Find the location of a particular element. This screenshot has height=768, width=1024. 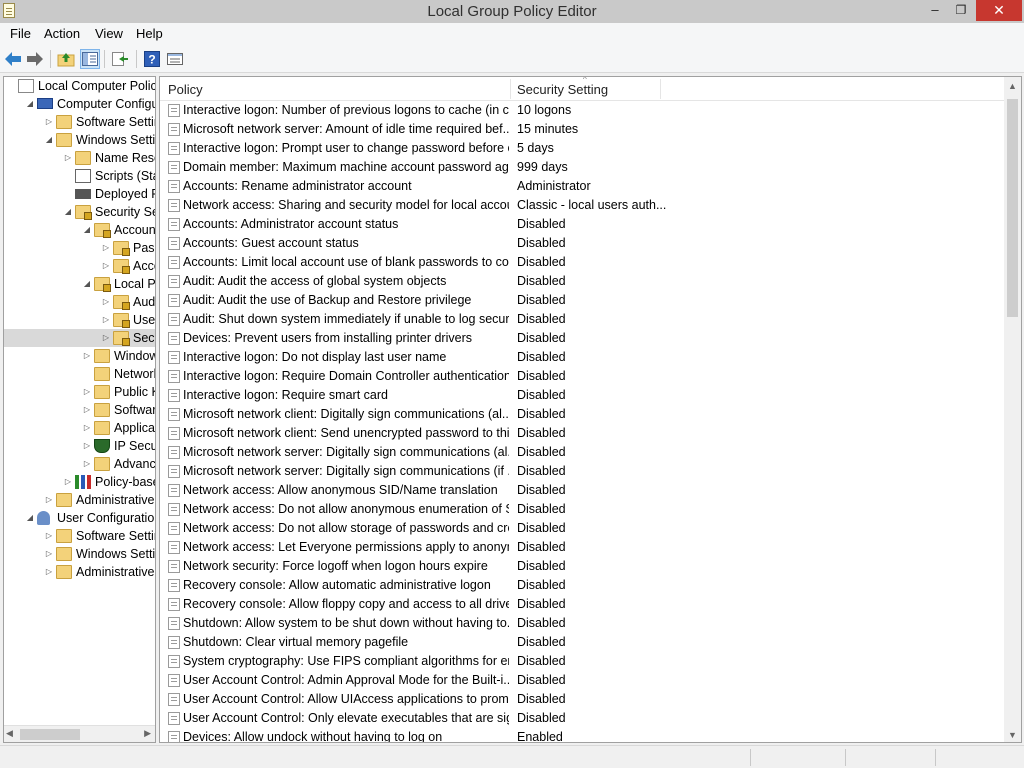

tree-item: ◢ Account P is located at coordinates (79, 230).